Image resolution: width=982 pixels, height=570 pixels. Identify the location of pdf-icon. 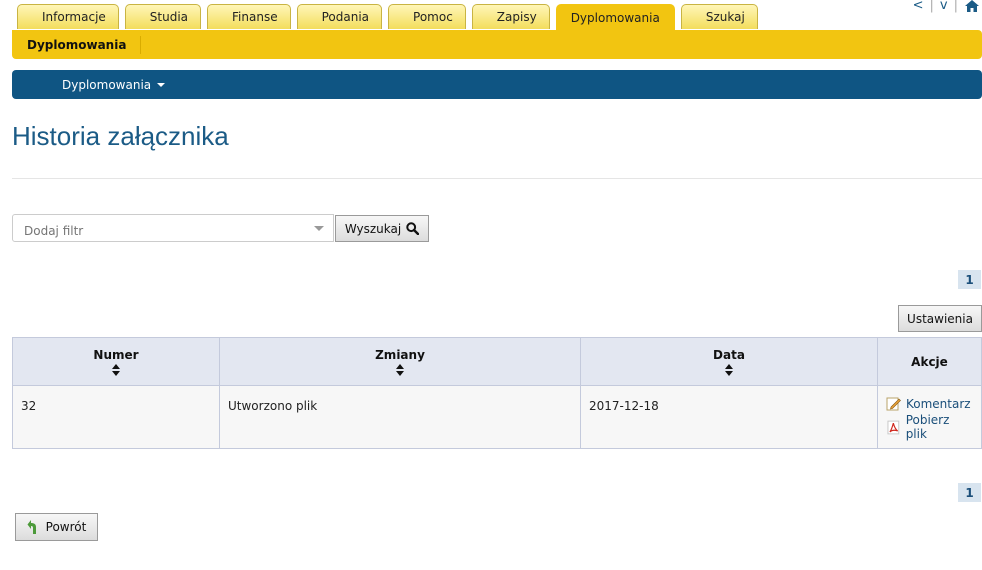
(893, 427).